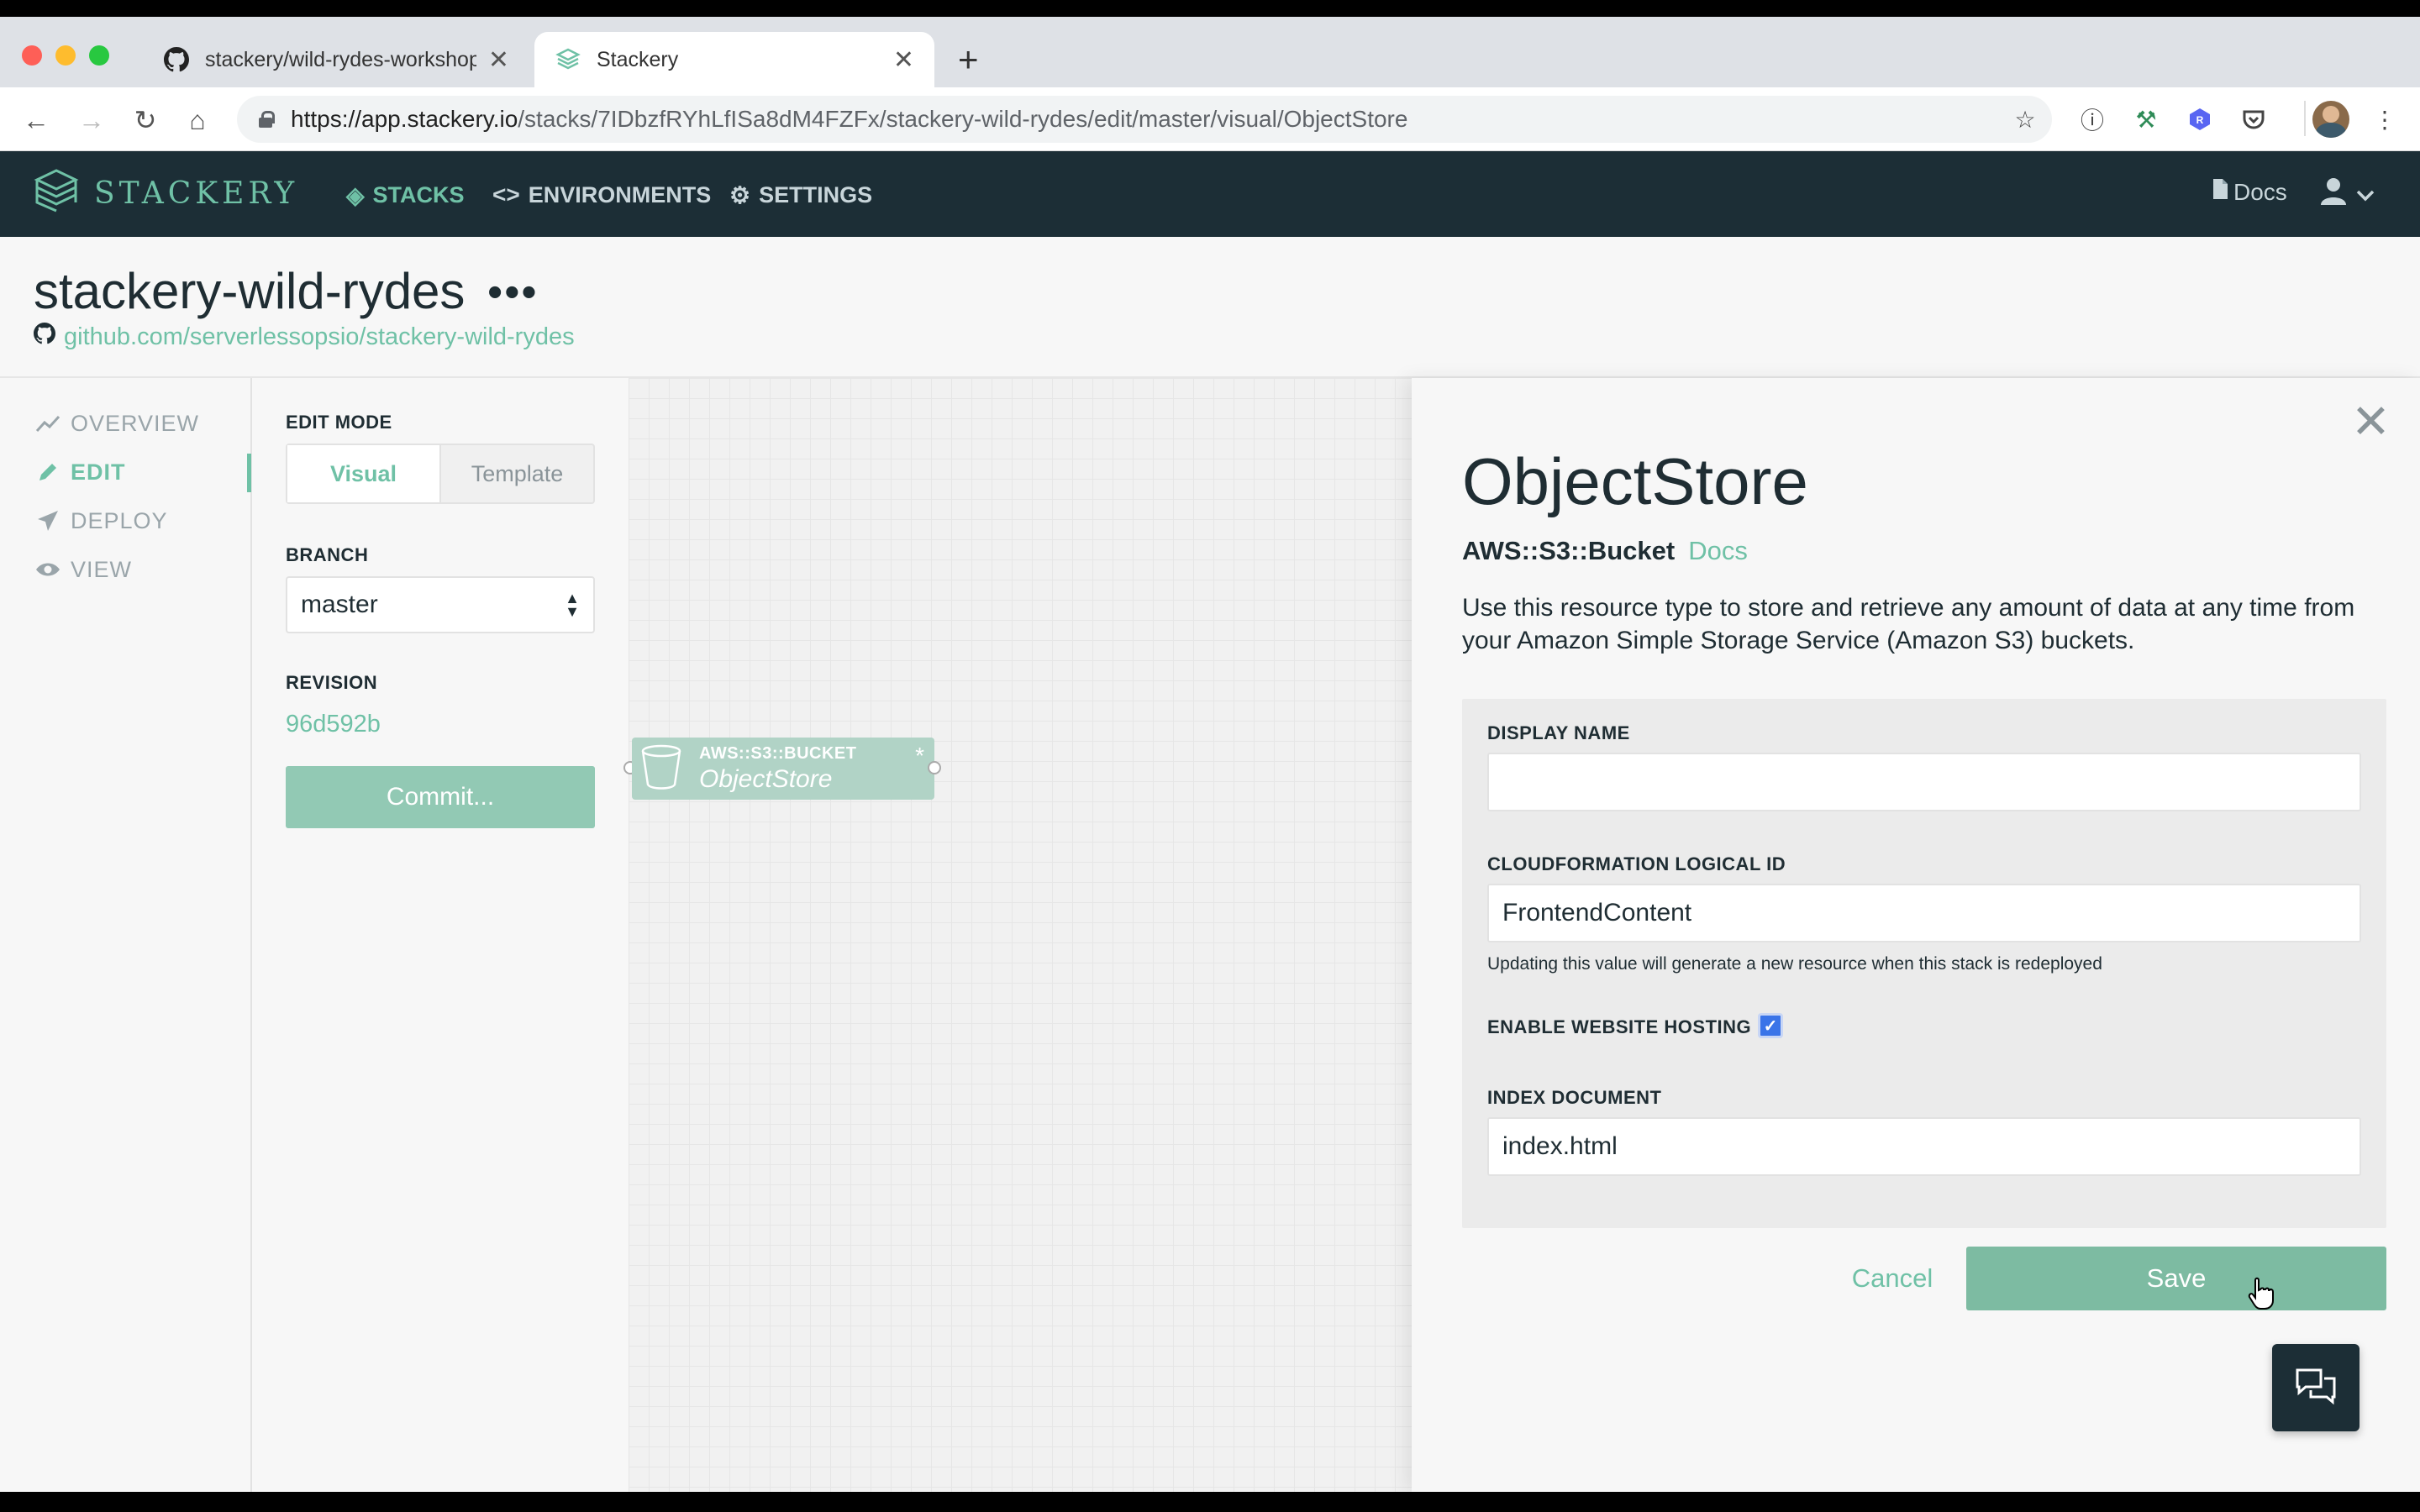  Describe the element at coordinates (440, 604) in the screenshot. I see `branch-select: master ▲ ▼` at that location.